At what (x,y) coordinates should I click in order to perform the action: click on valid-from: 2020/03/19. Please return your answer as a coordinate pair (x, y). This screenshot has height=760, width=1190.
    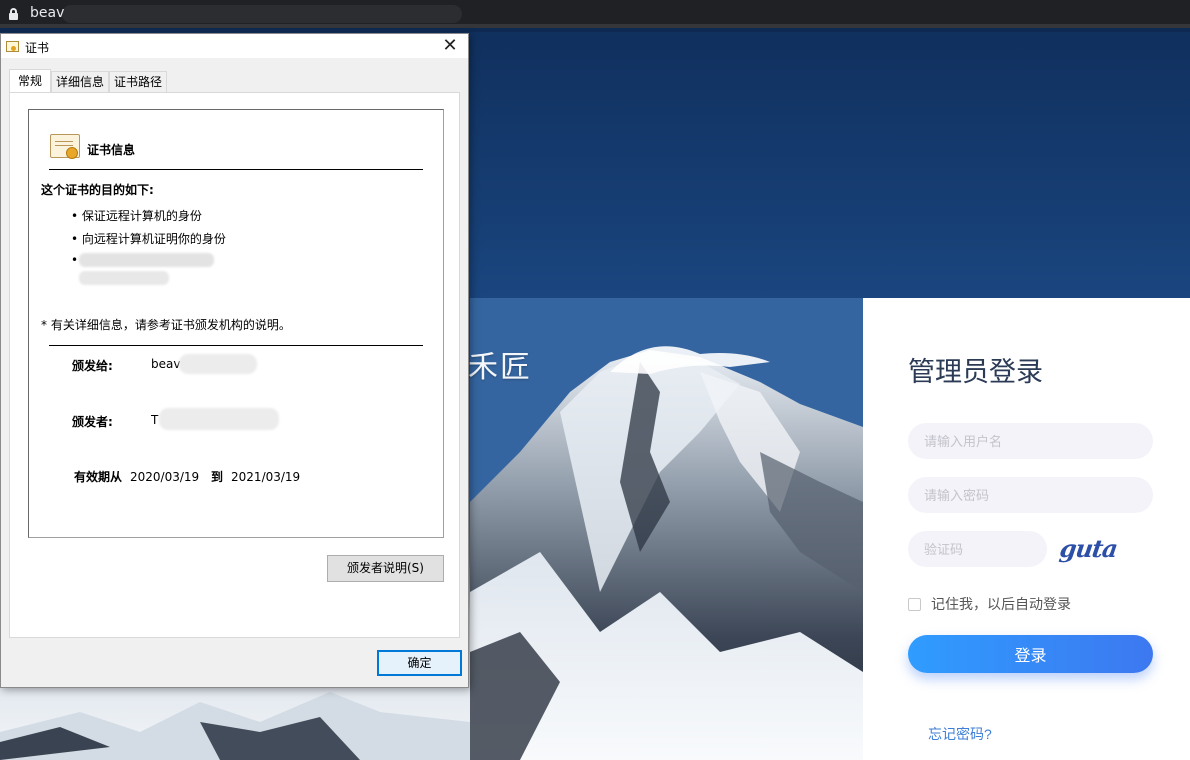
    Looking at the image, I should click on (165, 477).